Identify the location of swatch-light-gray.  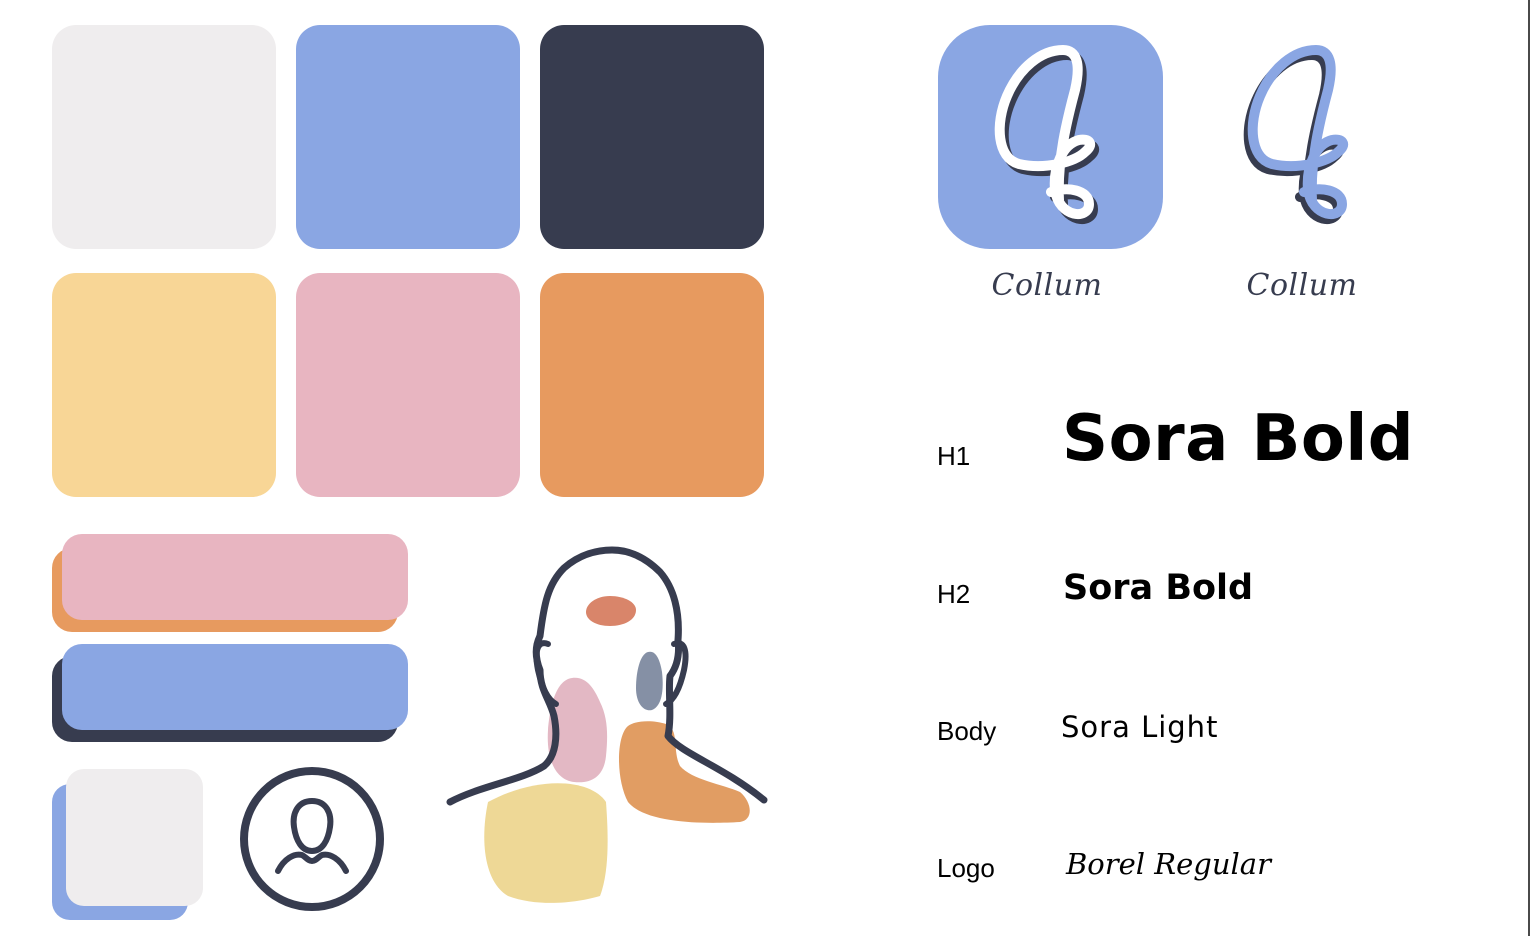
(164, 137).